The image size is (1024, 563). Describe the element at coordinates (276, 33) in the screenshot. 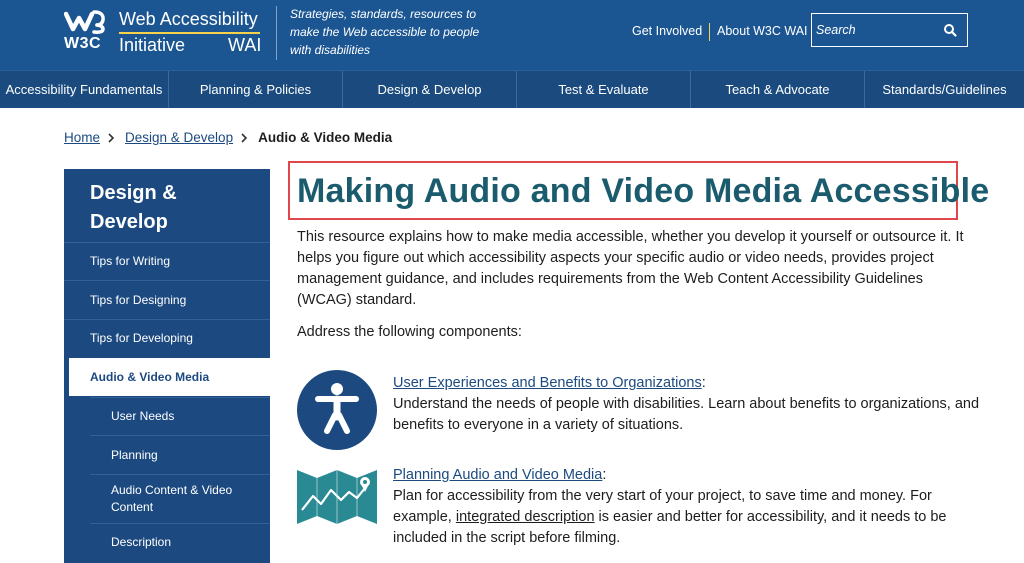

I see `header-divider` at that location.